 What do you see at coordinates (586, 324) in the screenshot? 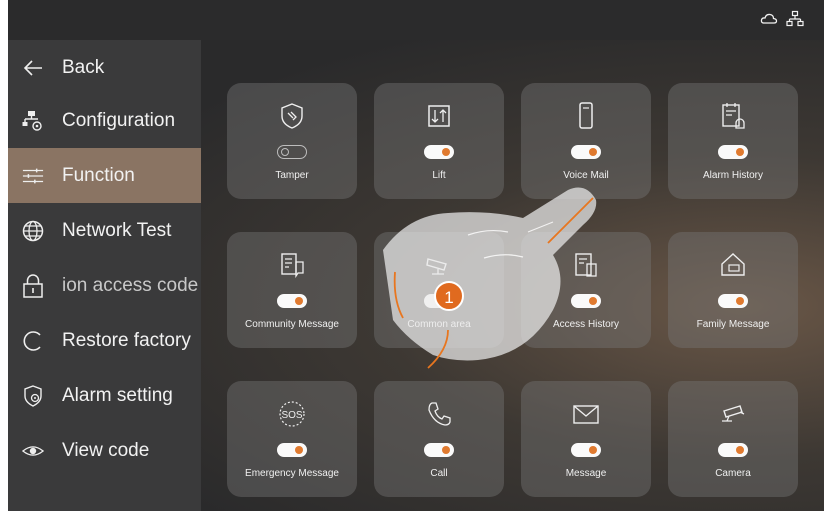
I see `tile-label: Access History` at bounding box center [586, 324].